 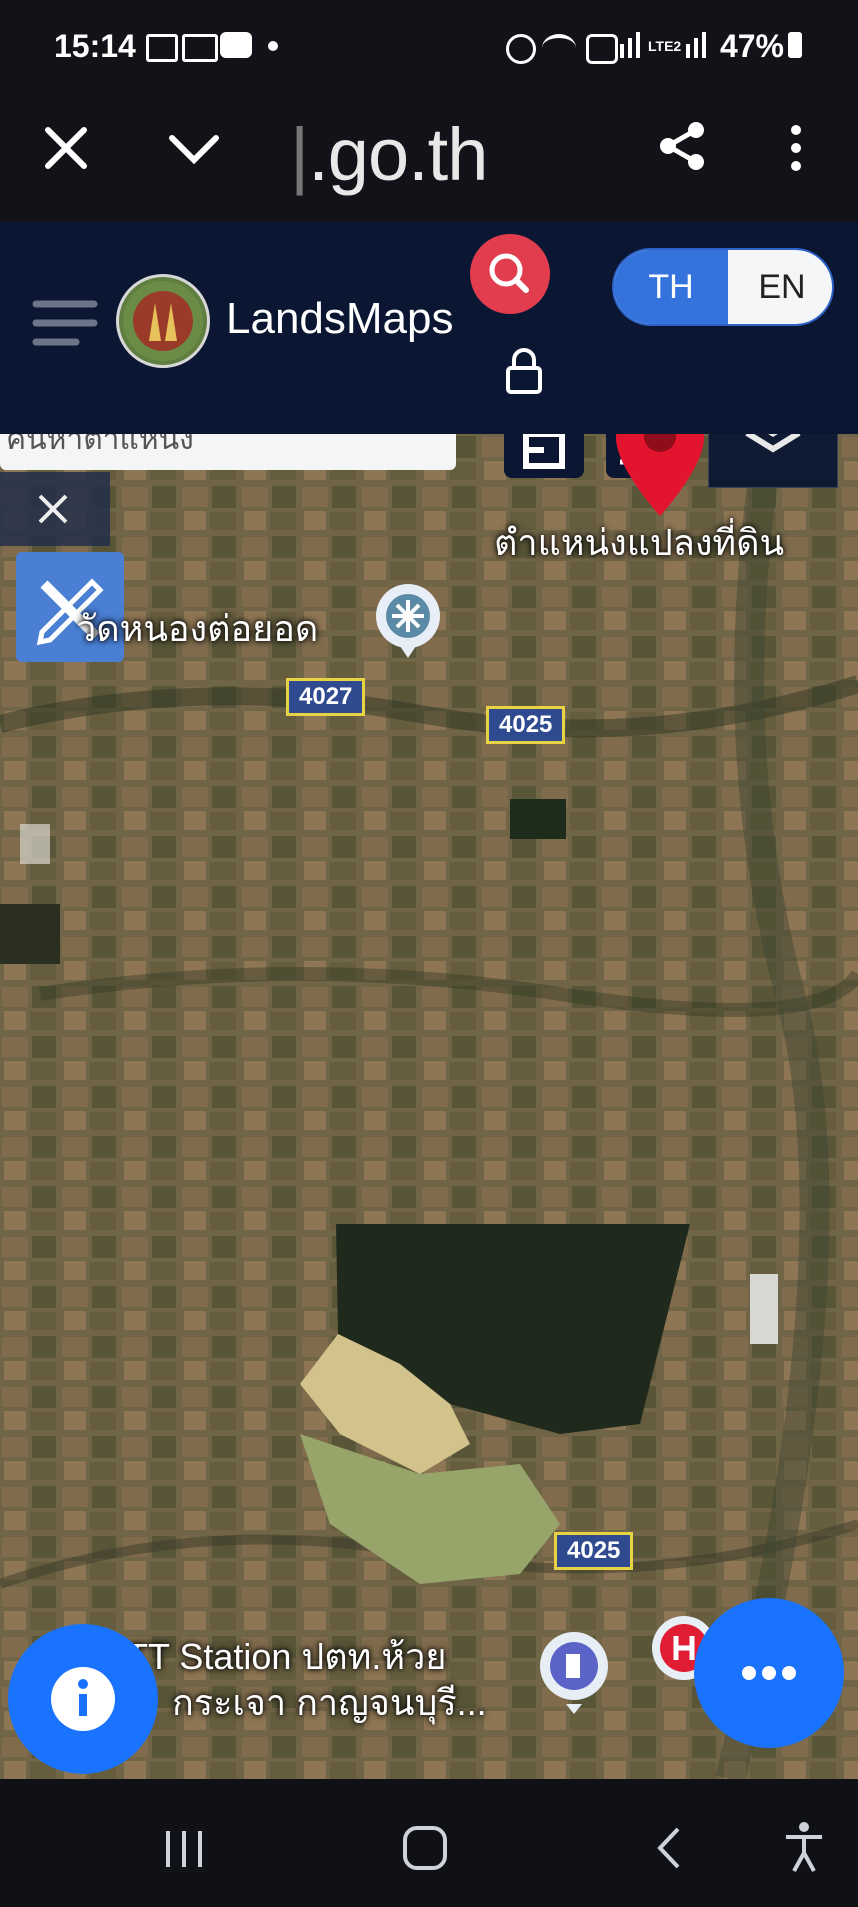 I want to click on logo, so click(x=163, y=321).